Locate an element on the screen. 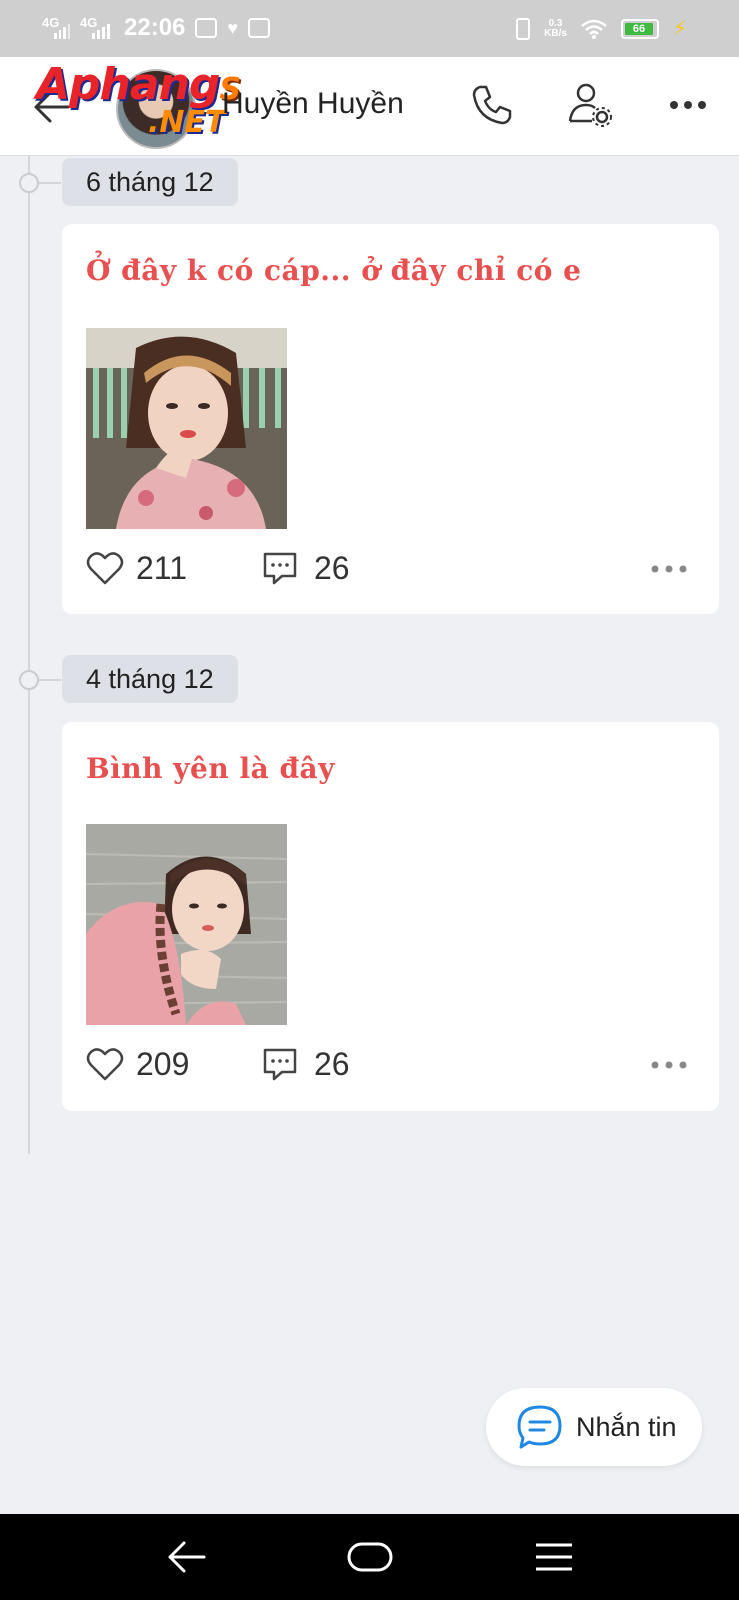  vibrate-icon is located at coordinates (523, 28).